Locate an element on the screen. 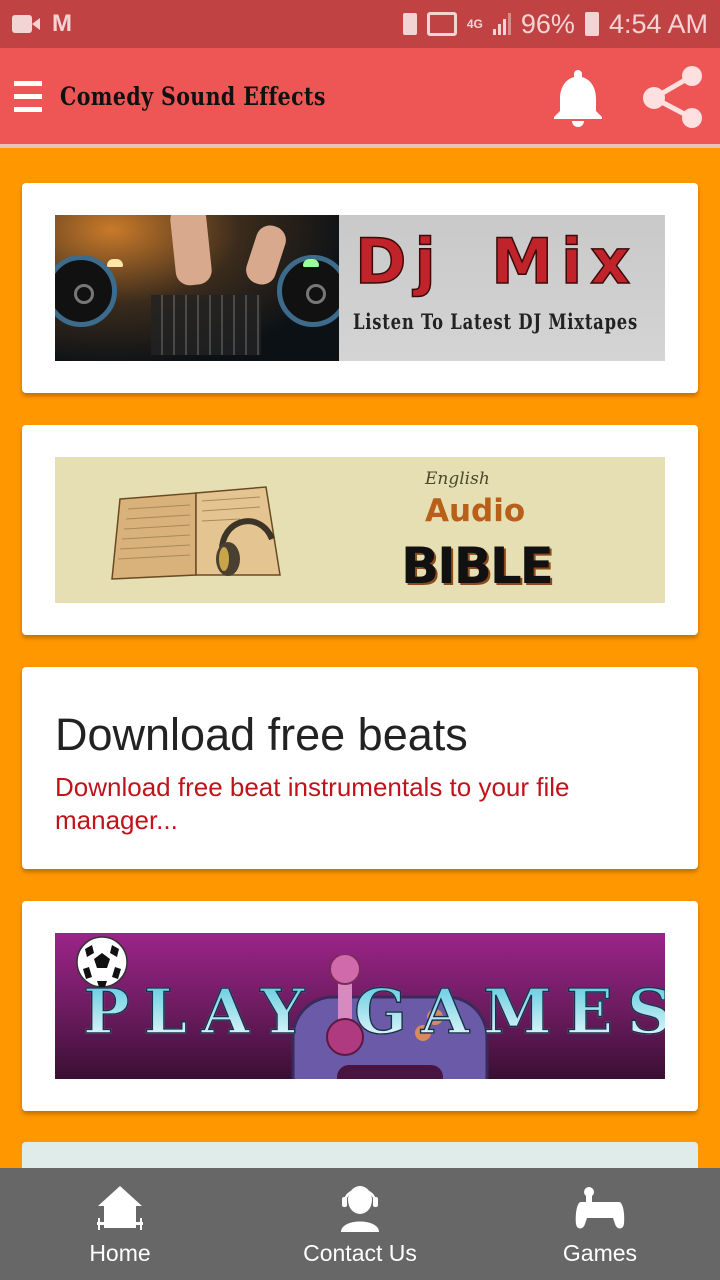 The height and width of the screenshot is (1280, 720). play-games-banner: PLAY GAMES is located at coordinates (360, 1006).